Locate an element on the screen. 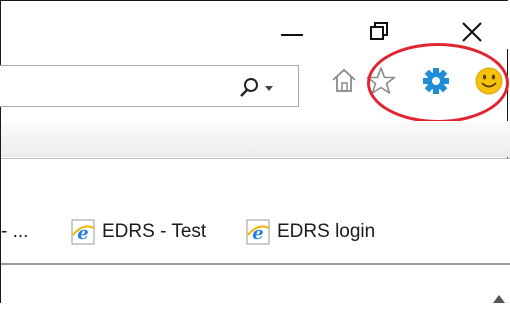 The width and height of the screenshot is (510, 310). search-button is located at coordinates (257, 87).